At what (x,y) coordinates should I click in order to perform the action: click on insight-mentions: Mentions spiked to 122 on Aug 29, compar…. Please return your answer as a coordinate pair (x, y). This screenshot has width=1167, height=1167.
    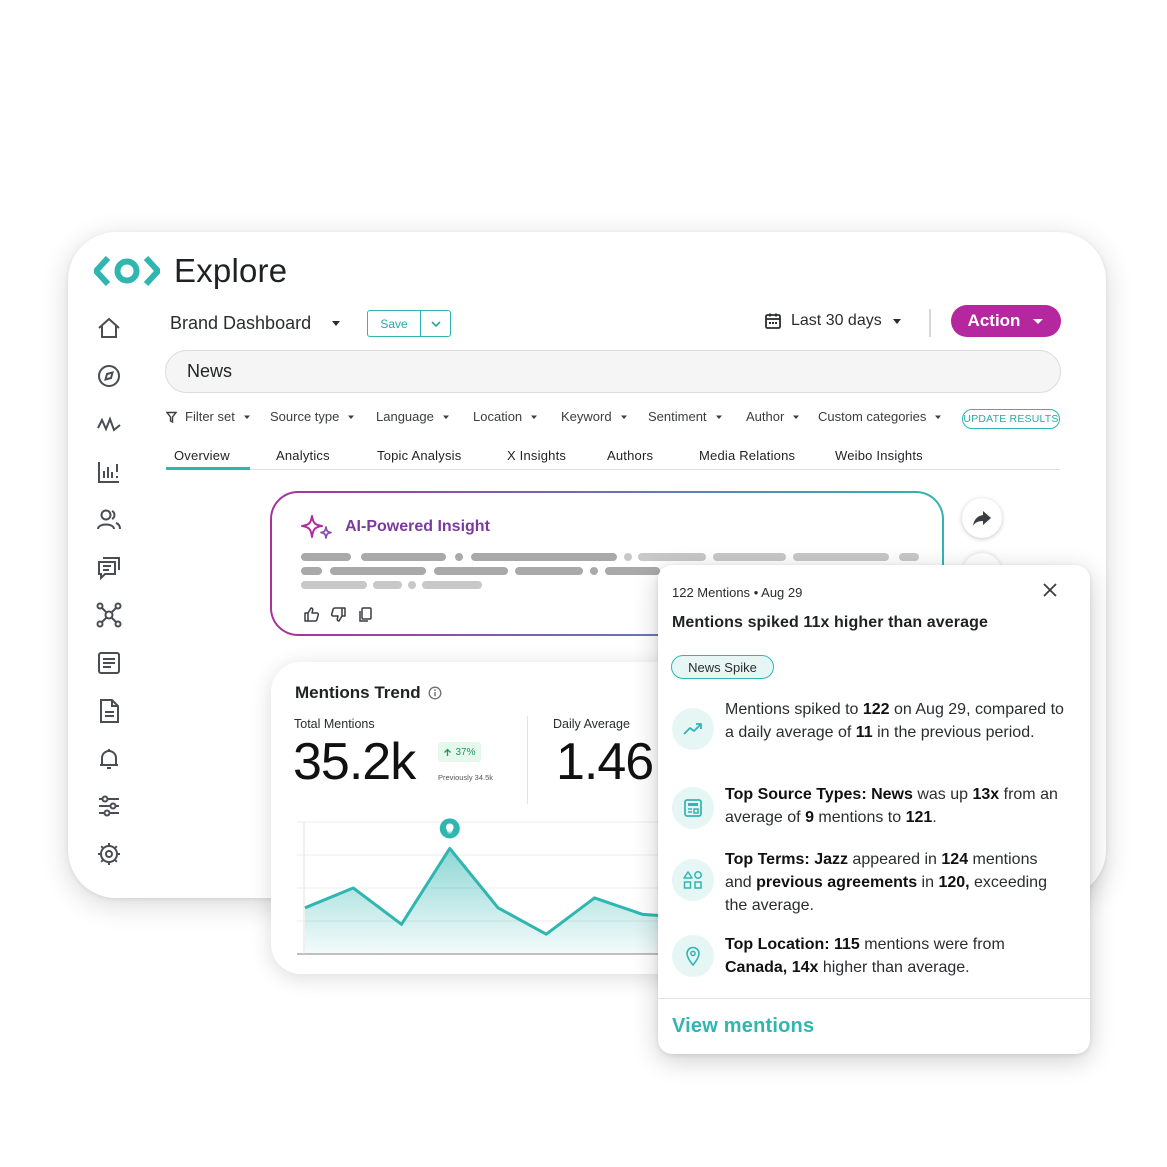
    Looking at the image, I should click on (894, 721).